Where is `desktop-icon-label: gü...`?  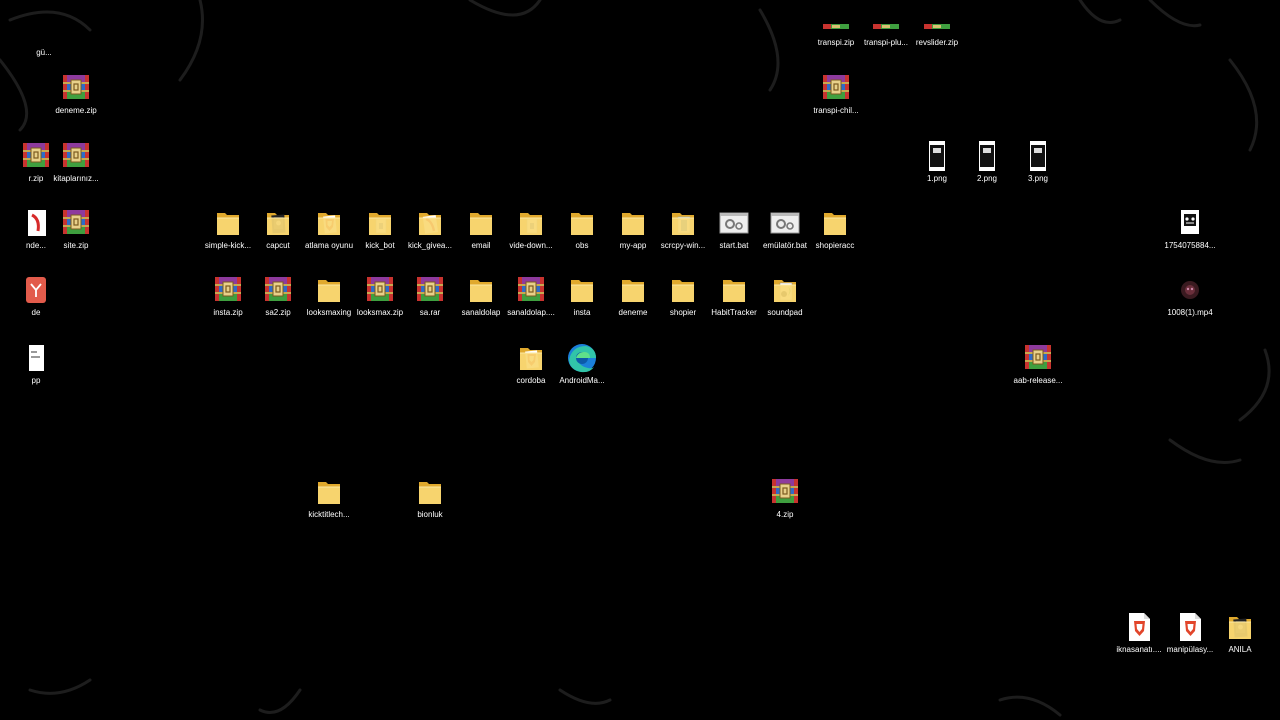
desktop-icon-label: gü... is located at coordinates (44, 52).